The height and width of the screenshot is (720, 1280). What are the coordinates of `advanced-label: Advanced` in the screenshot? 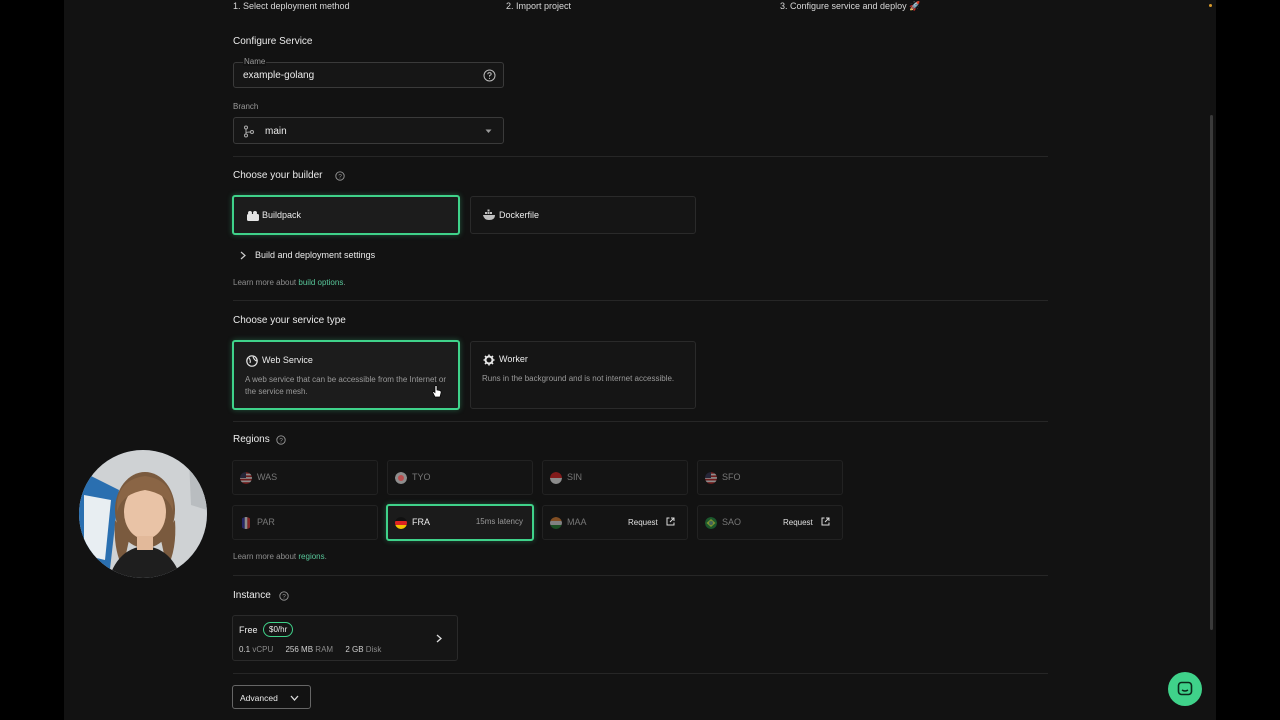 It's located at (259, 698).